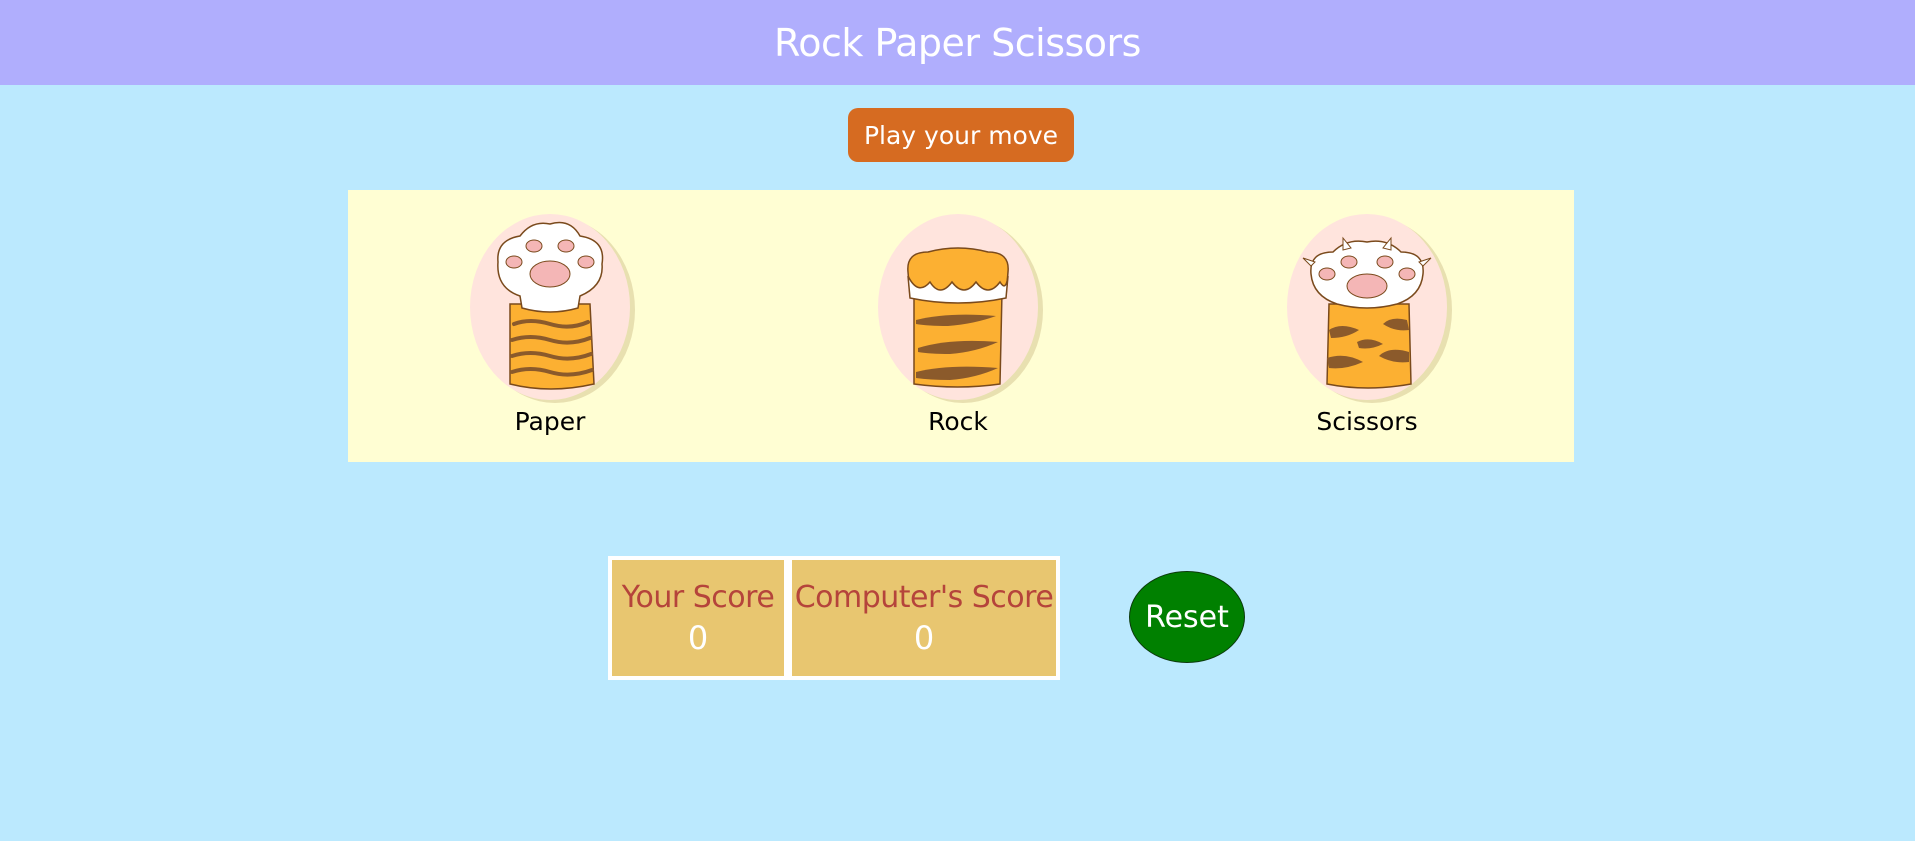 The width and height of the screenshot is (1915, 841). Describe the element at coordinates (1367, 421) in the screenshot. I see `move-label-scissors: Scissors` at that location.